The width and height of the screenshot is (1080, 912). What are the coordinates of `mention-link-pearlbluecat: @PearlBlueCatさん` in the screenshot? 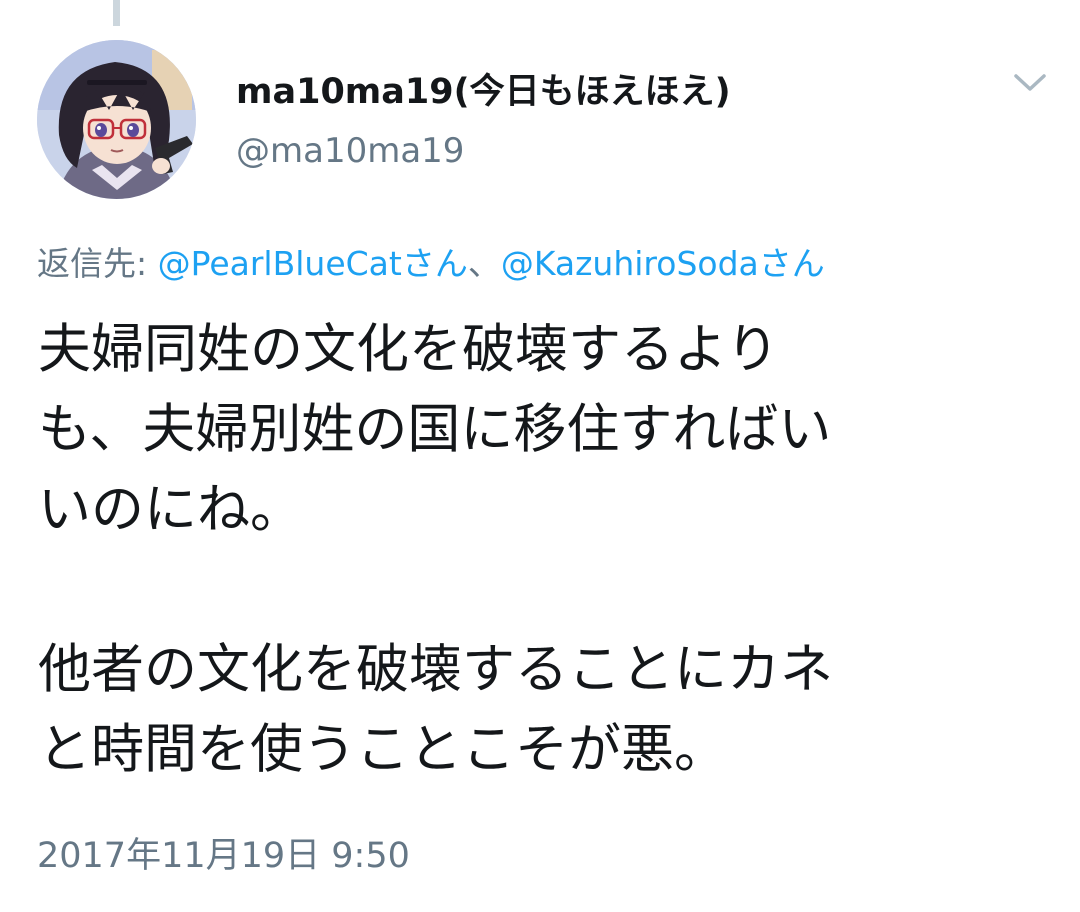 It's located at (313, 263).